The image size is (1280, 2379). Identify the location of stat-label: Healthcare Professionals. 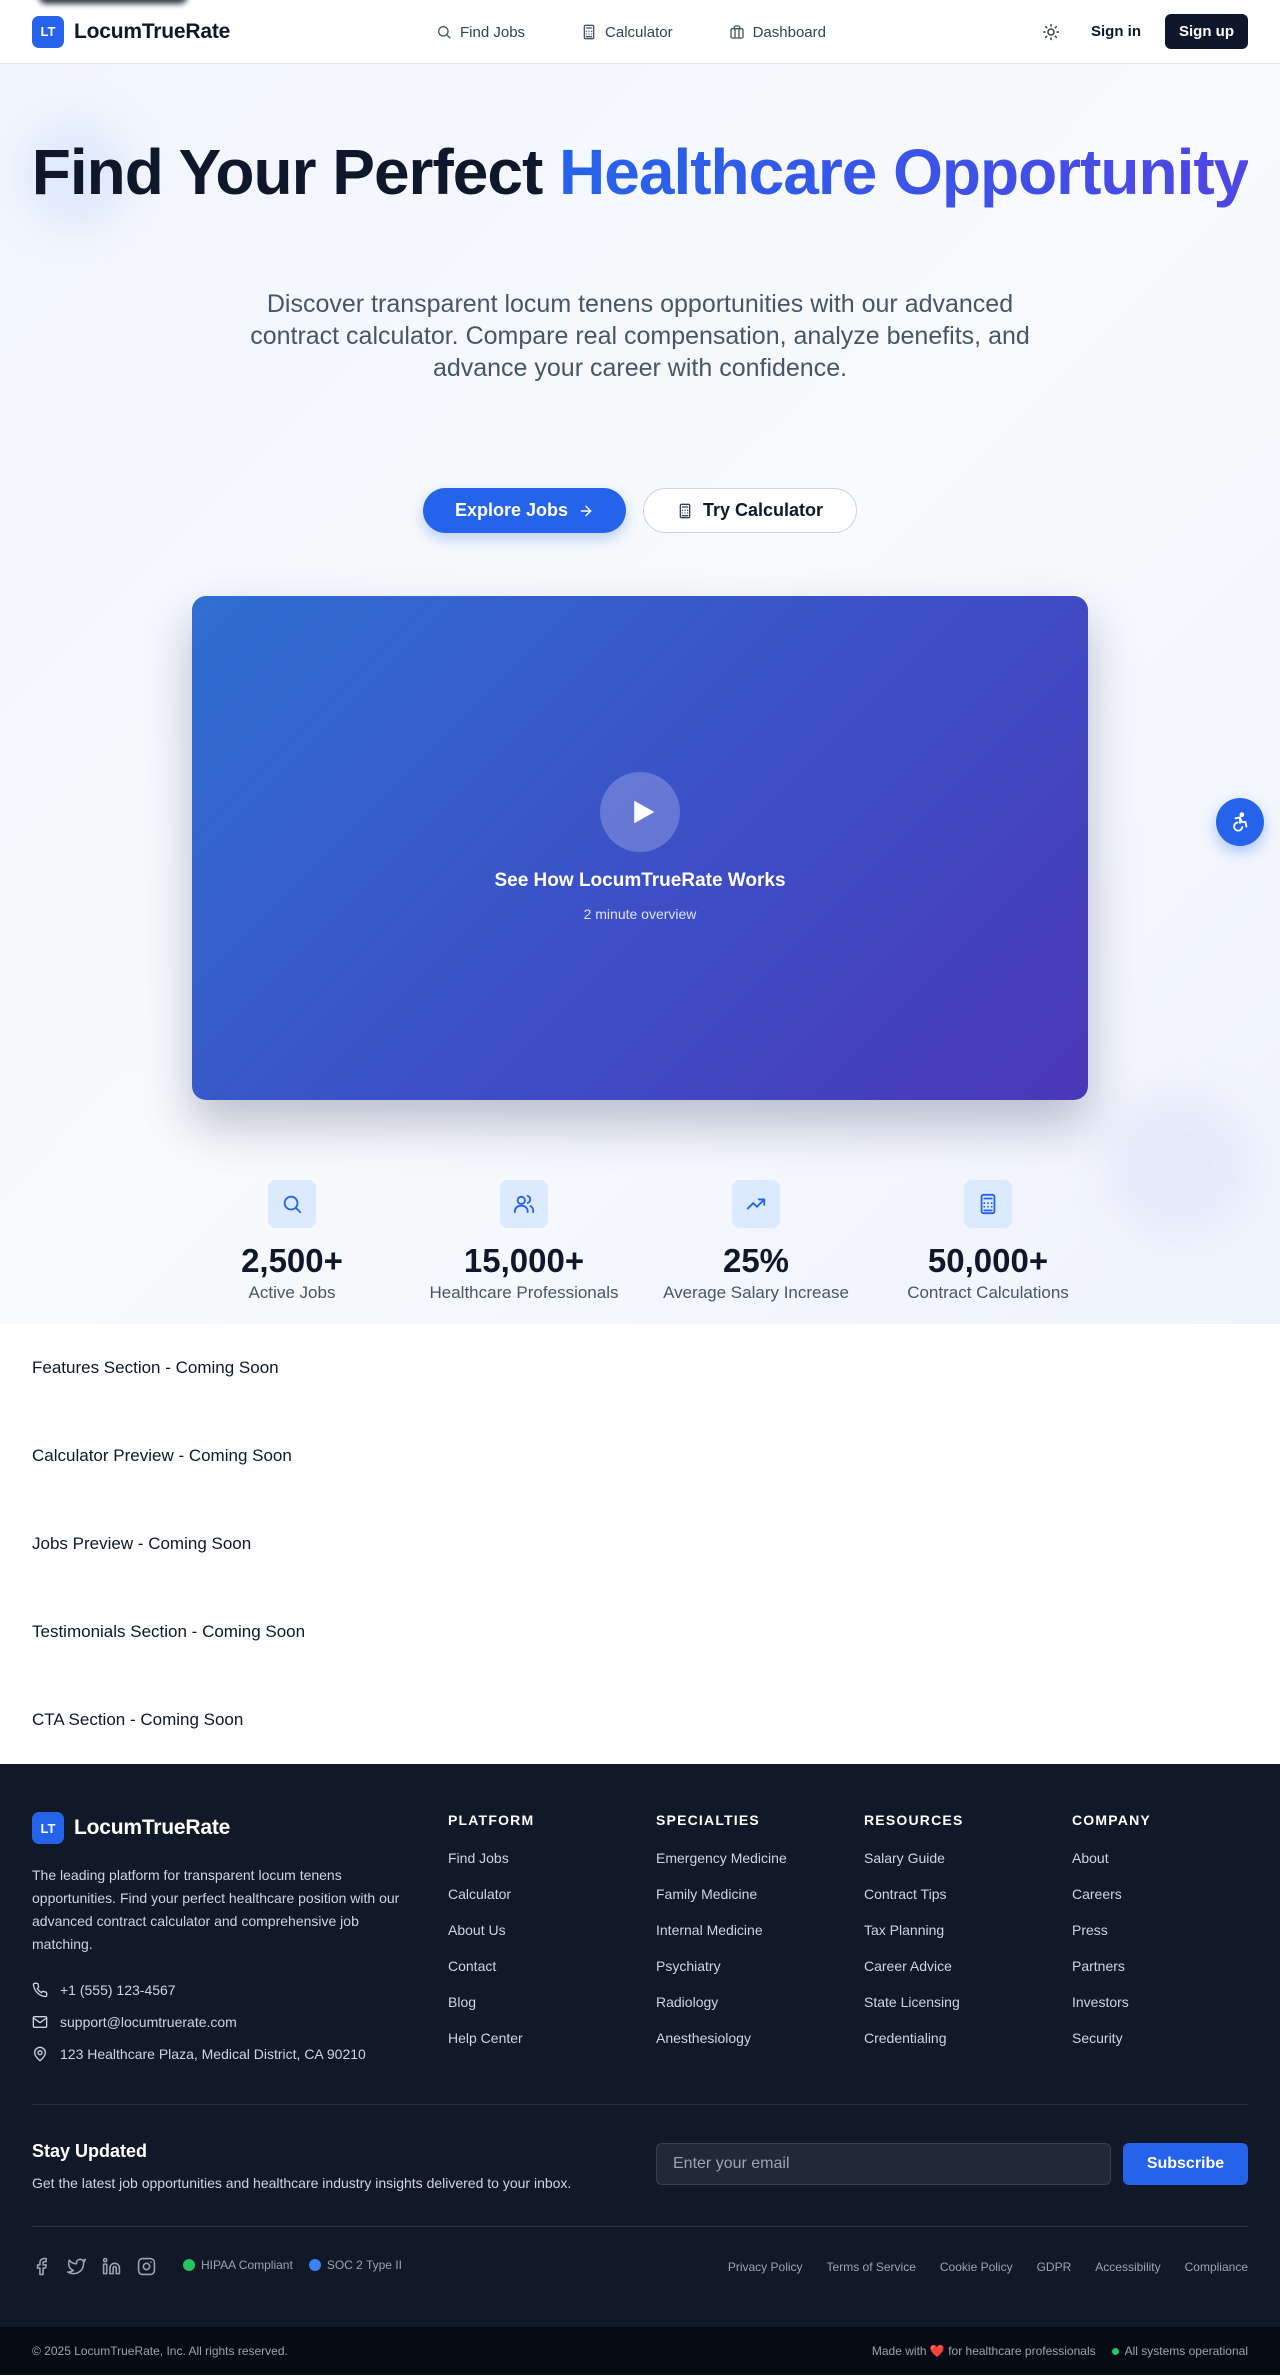
(524, 1292).